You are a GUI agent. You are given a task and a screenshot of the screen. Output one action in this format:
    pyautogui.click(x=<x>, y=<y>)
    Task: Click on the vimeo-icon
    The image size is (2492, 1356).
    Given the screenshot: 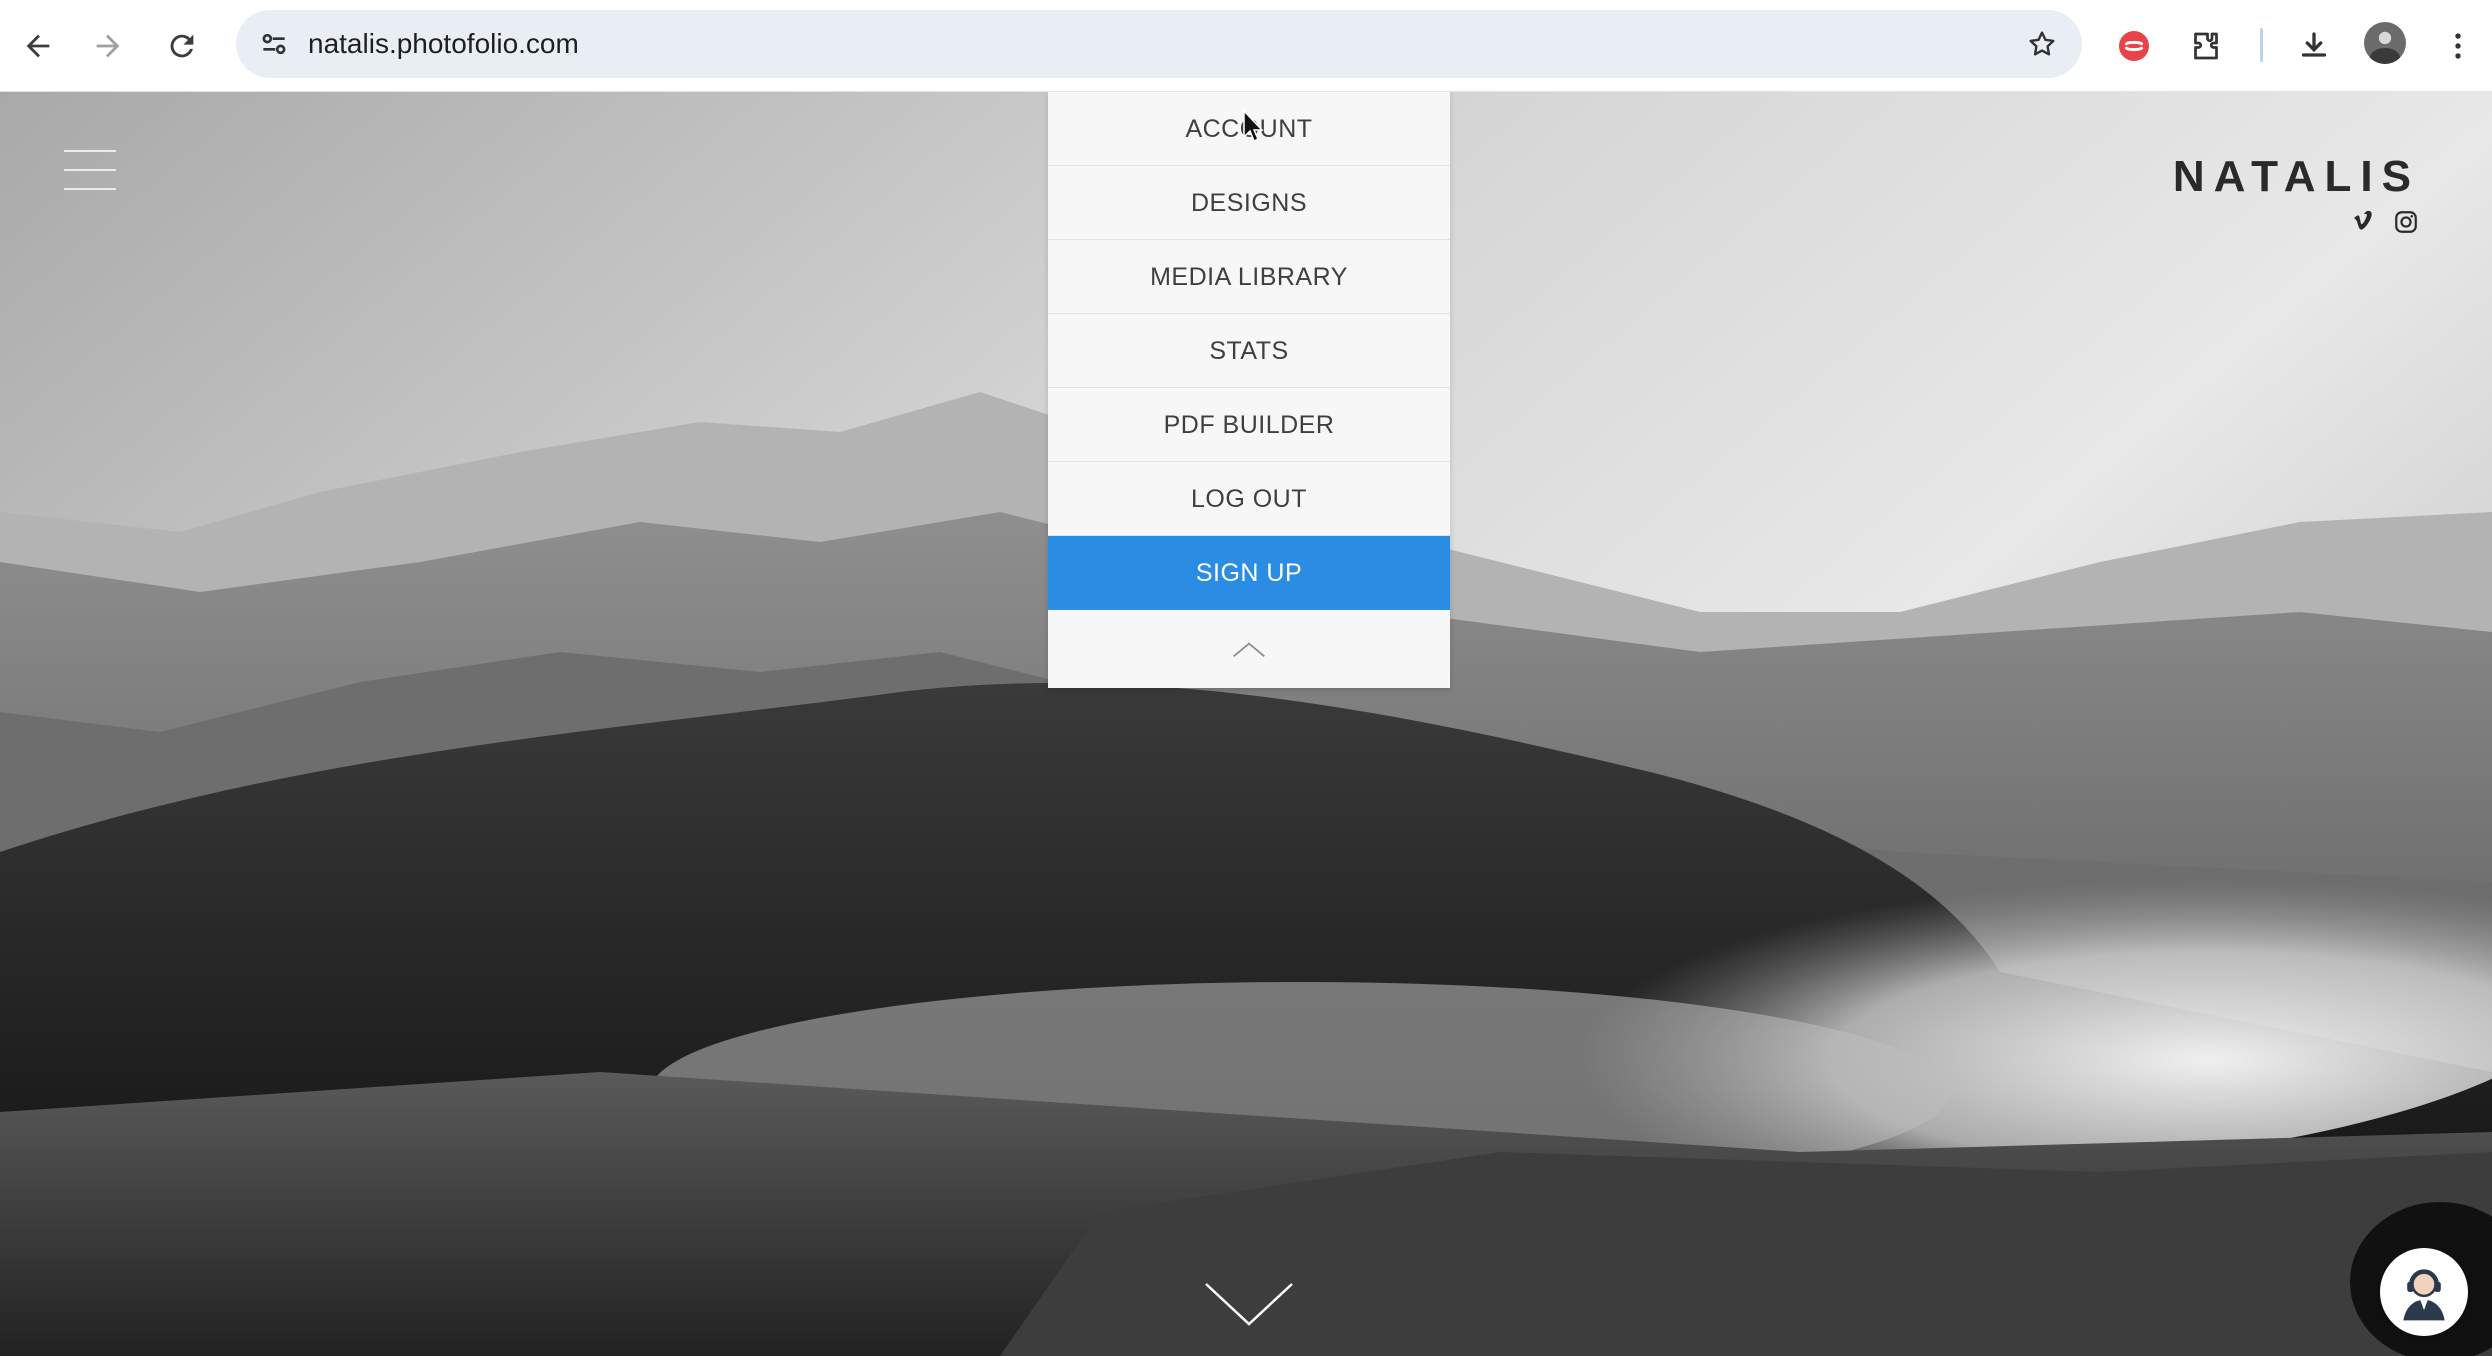 What is the action you would take?
    pyautogui.click(x=2364, y=222)
    